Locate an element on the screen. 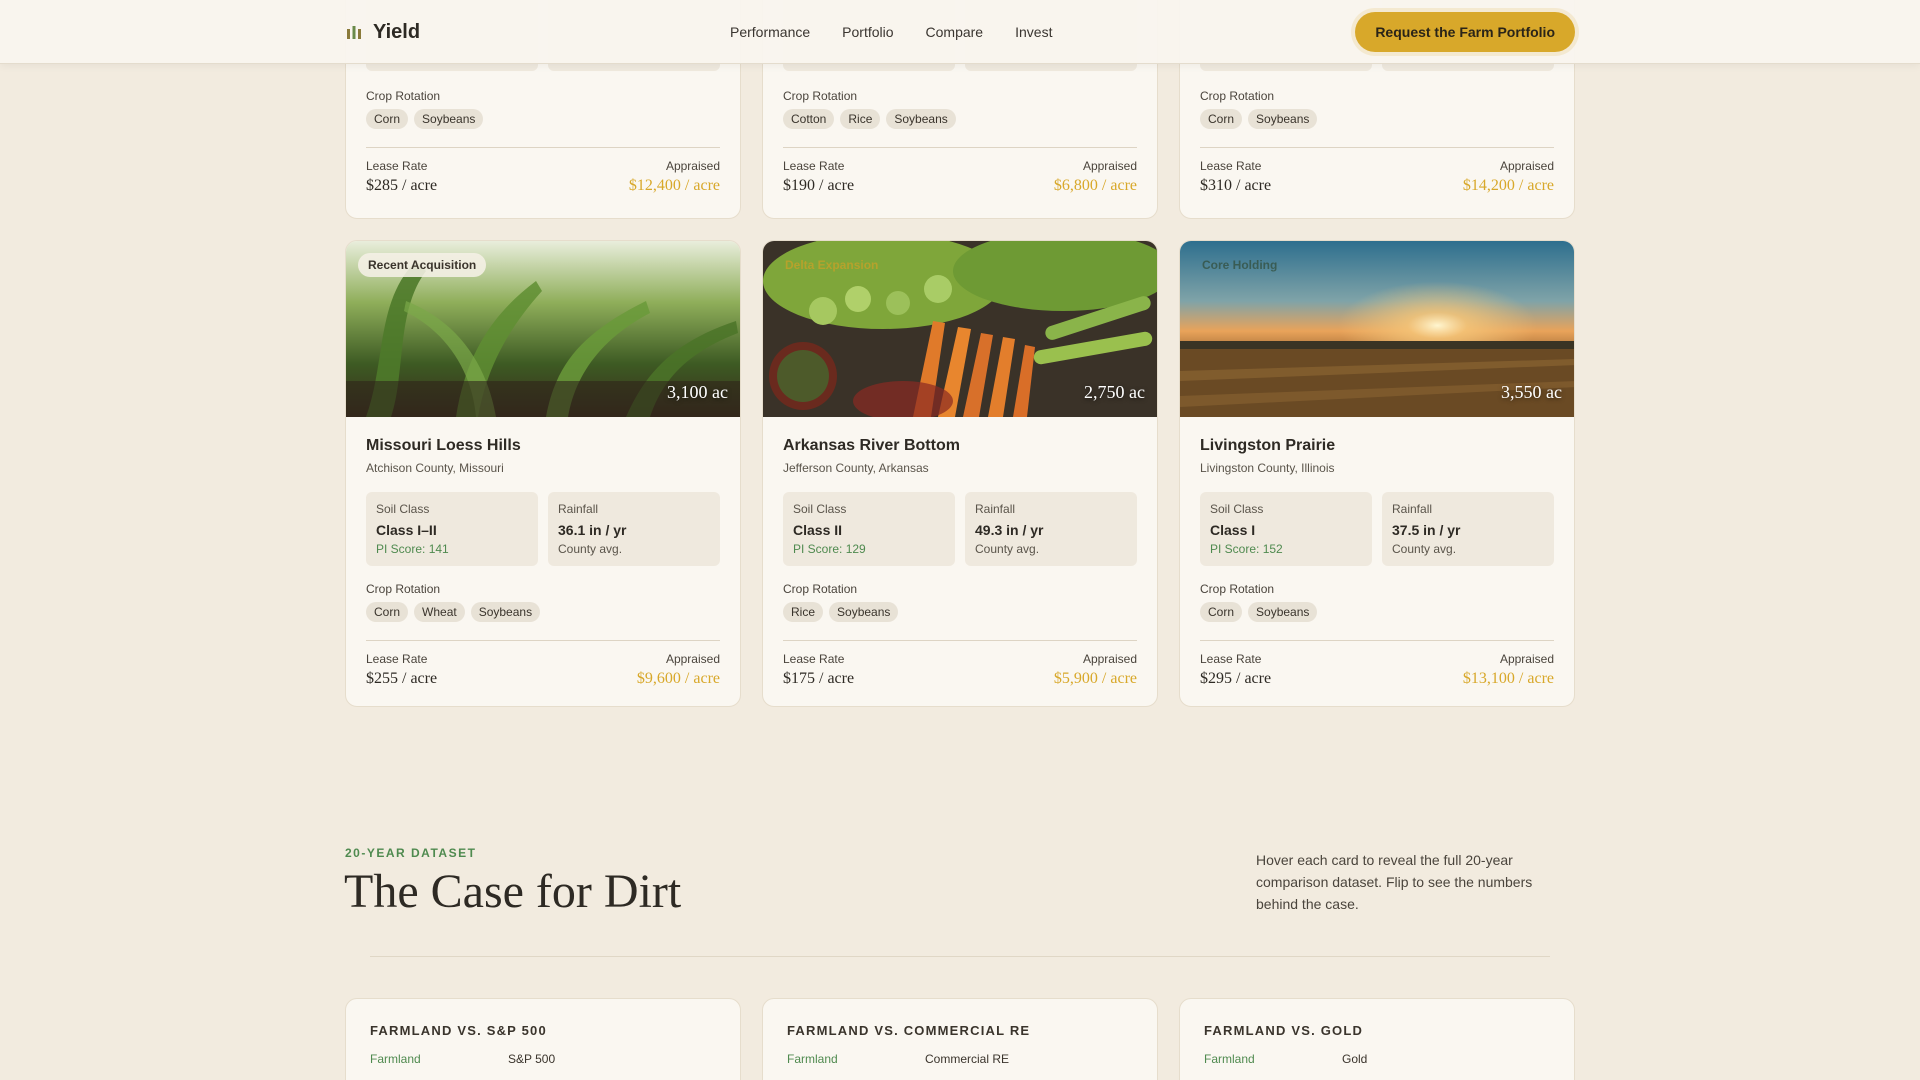 The image size is (1920, 1080). rainfall-value: 37.5 in / yr is located at coordinates (1426, 530).